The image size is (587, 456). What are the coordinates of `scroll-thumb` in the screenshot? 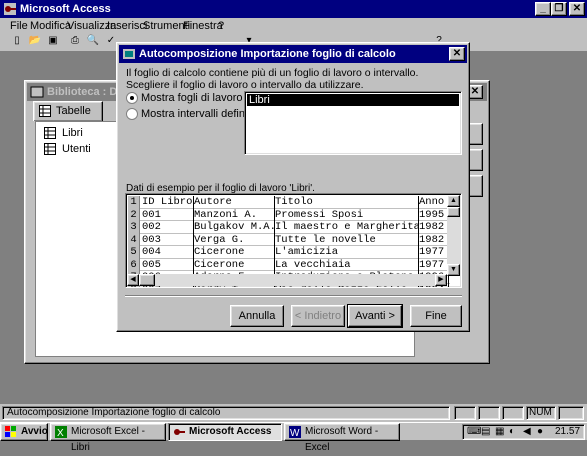 It's located at (453, 212).